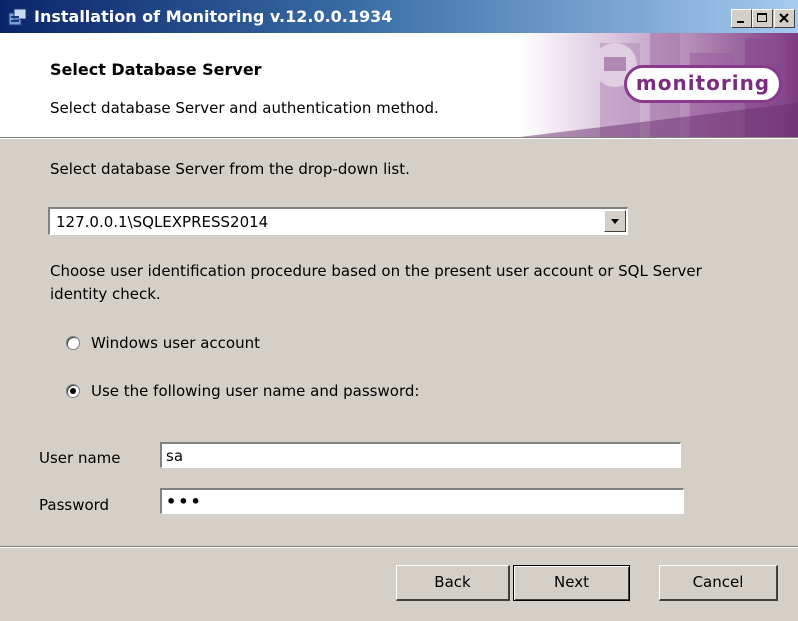  I want to click on username-label: User name, so click(80, 458).